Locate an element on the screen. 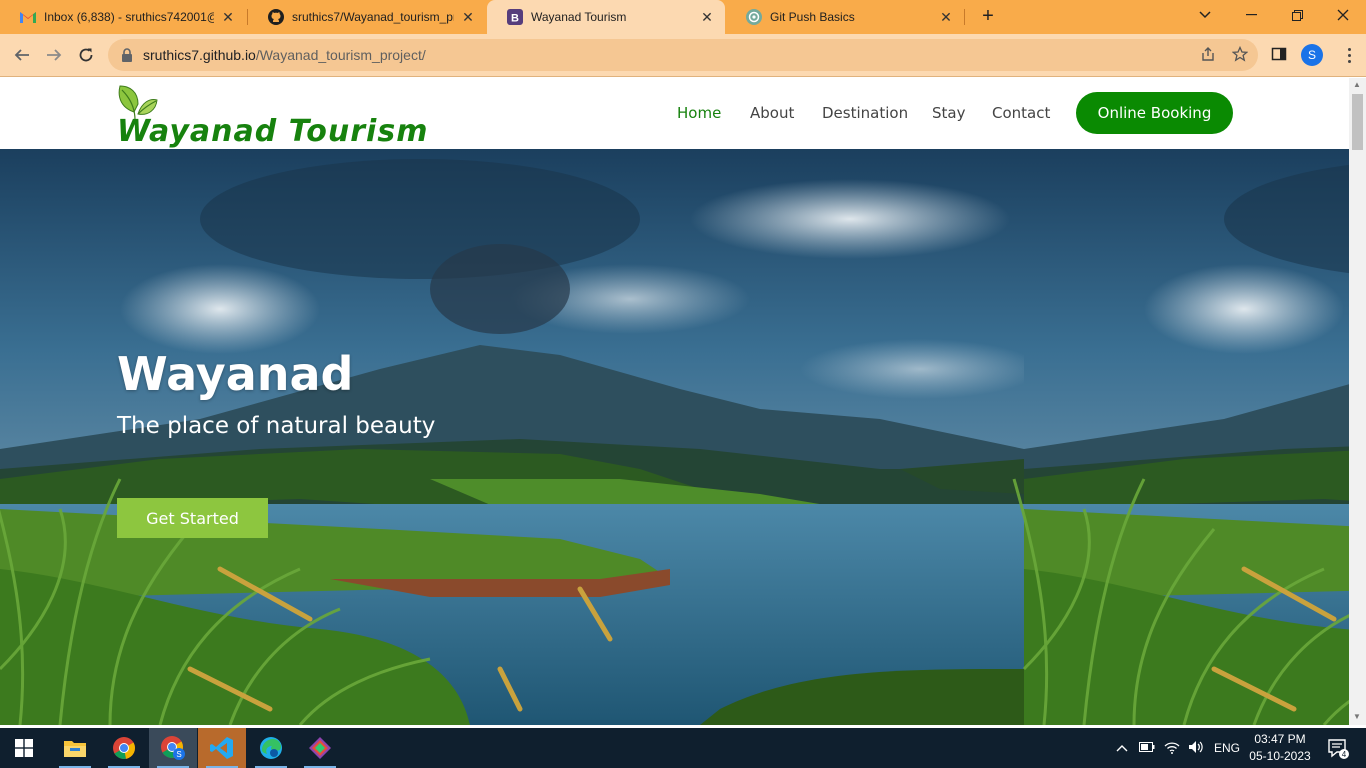 This screenshot has height=768, width=1366. tab-github: sruthics7/Wayanad_tourism_proj ✕ is located at coordinates (367, 17).